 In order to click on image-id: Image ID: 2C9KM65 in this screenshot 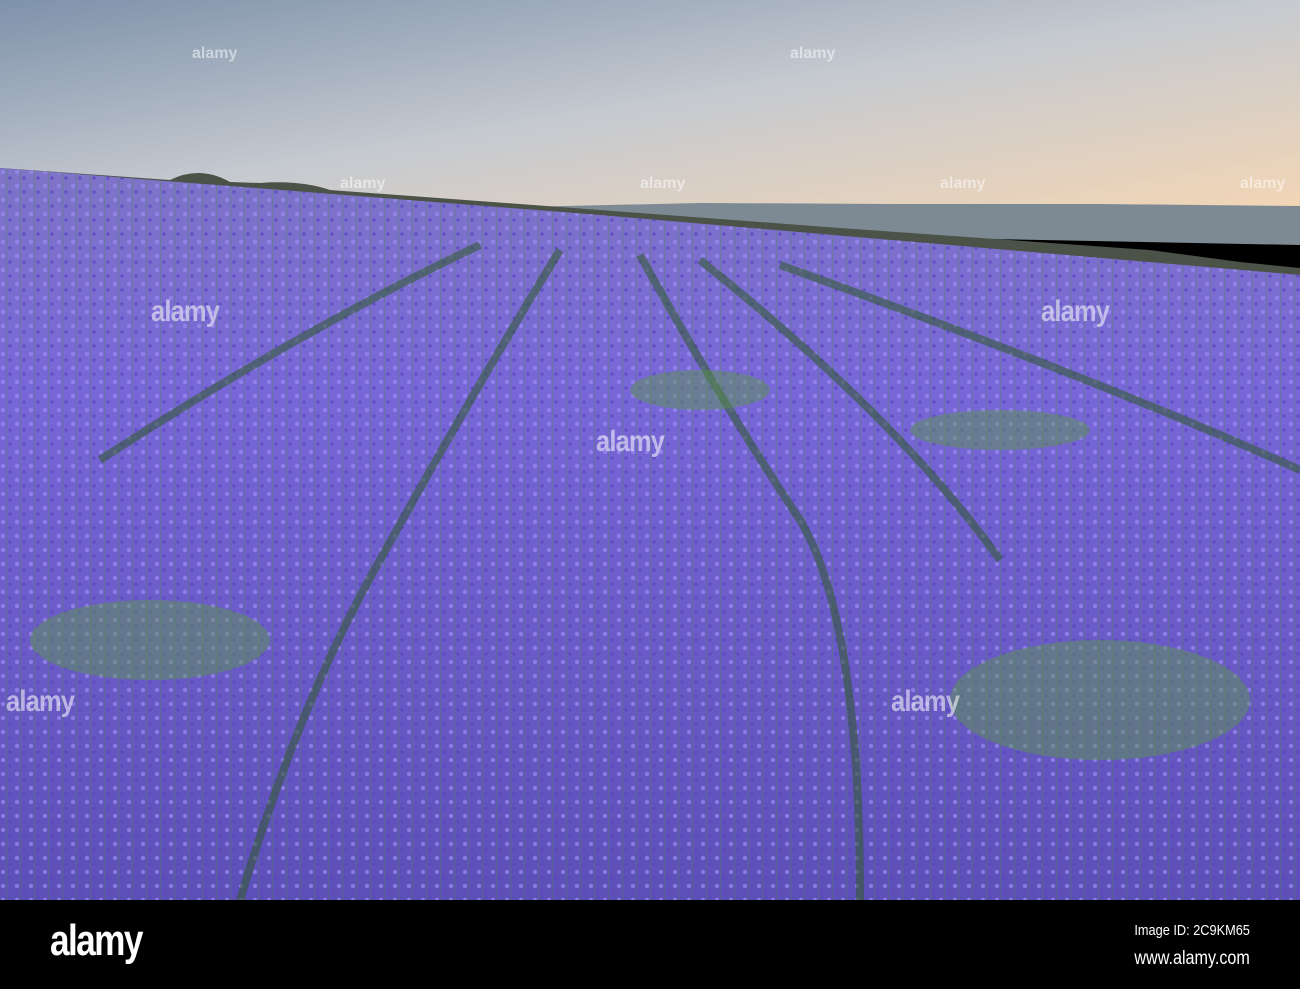, I will do `click(1192, 930)`.